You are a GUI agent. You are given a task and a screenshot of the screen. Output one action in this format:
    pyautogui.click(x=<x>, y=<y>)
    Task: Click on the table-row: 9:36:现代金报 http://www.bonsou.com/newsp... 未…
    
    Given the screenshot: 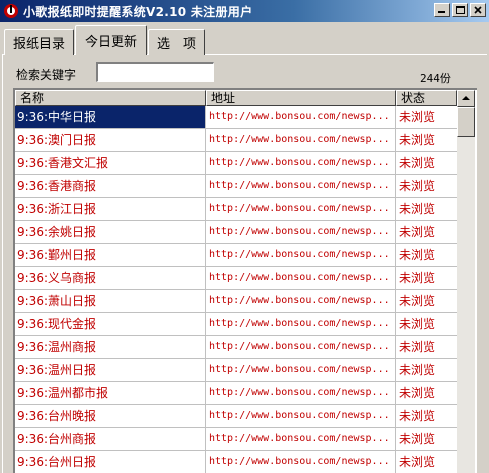 What is the action you would take?
    pyautogui.click(x=236, y=324)
    